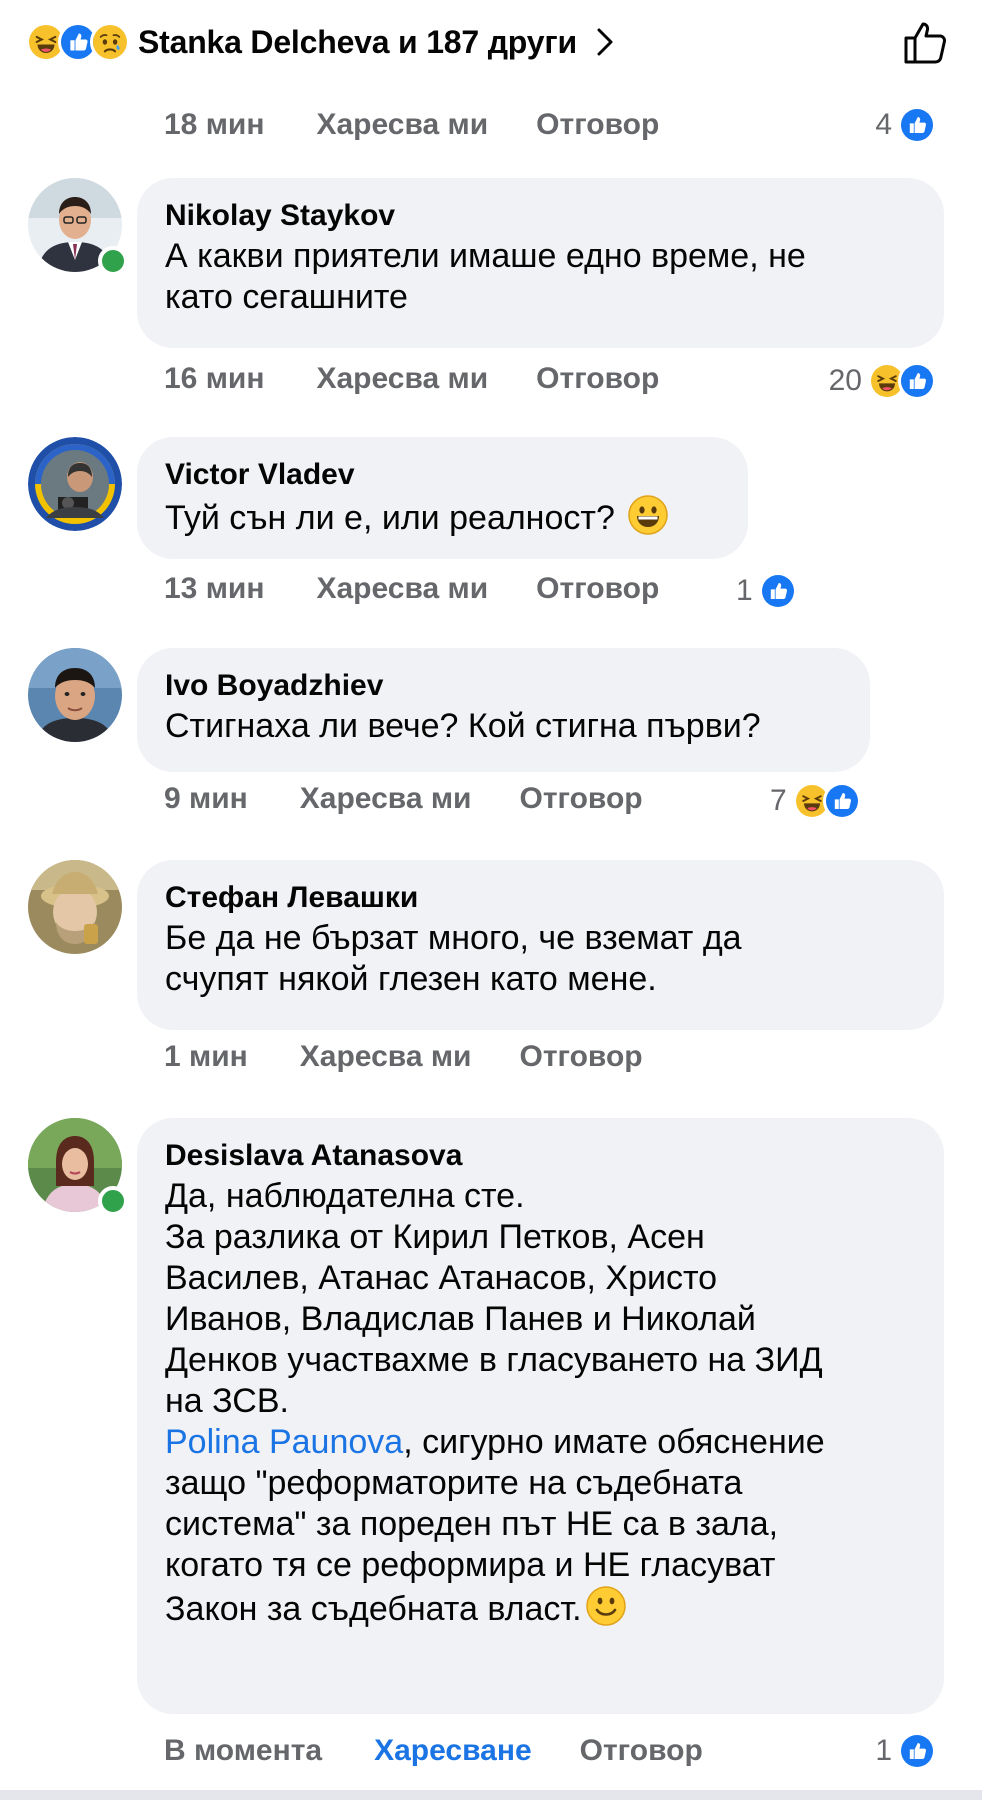  I want to click on comment-text: Туй сън ли е, или реалност?, so click(390, 518).